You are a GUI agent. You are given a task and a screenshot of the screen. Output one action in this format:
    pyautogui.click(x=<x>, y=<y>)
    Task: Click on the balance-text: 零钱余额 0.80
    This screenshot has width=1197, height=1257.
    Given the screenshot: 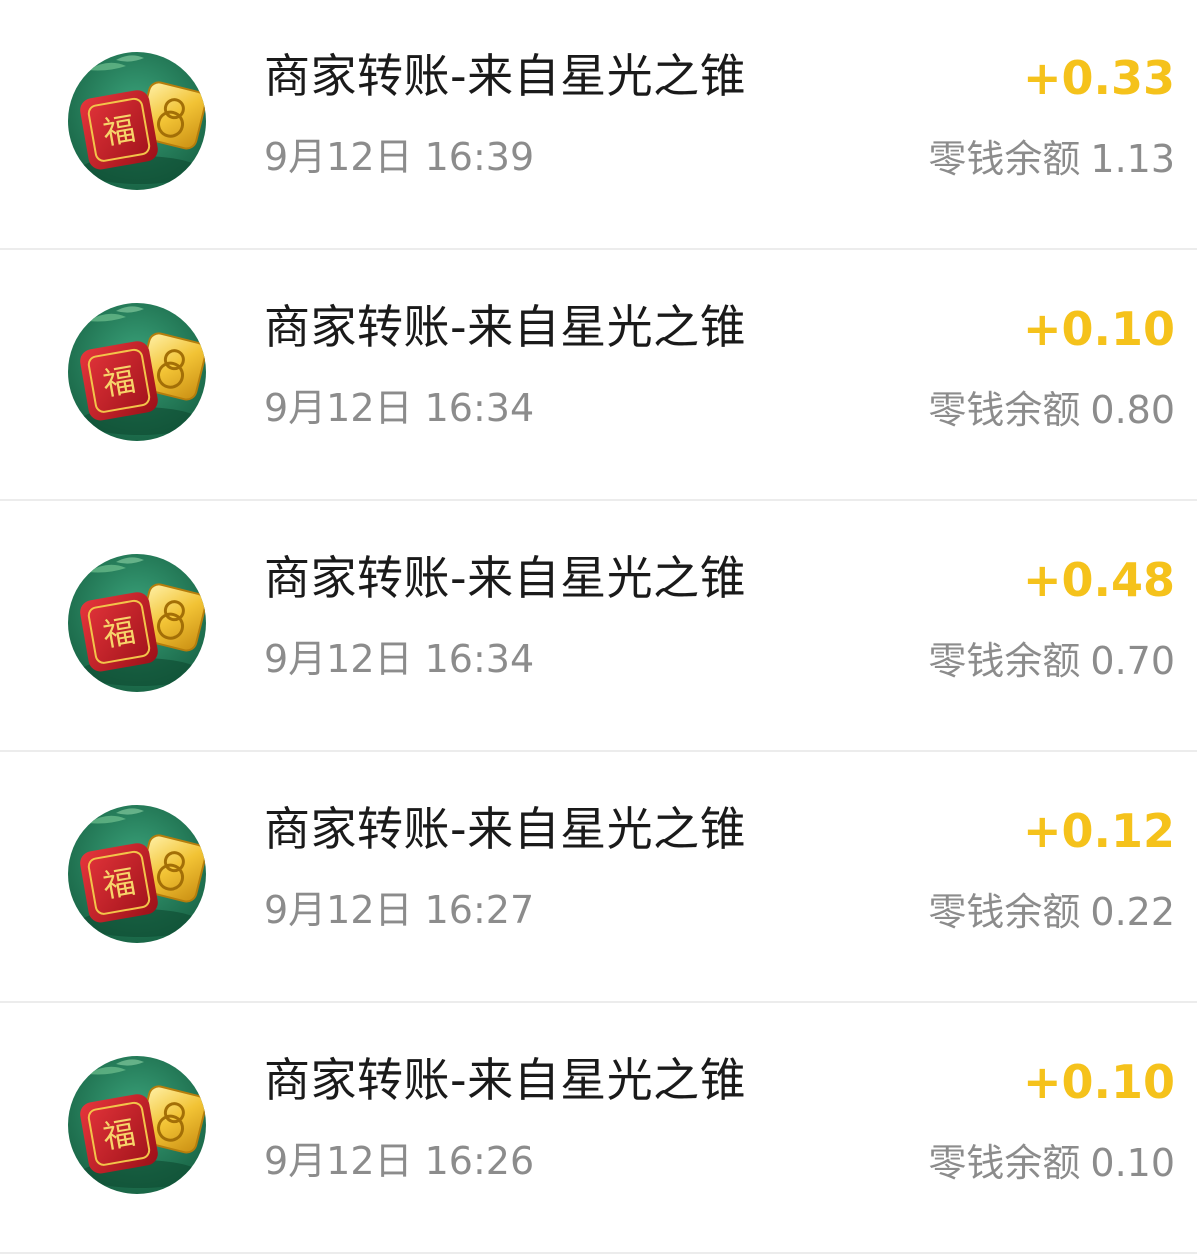 What is the action you would take?
    pyautogui.click(x=1051, y=410)
    